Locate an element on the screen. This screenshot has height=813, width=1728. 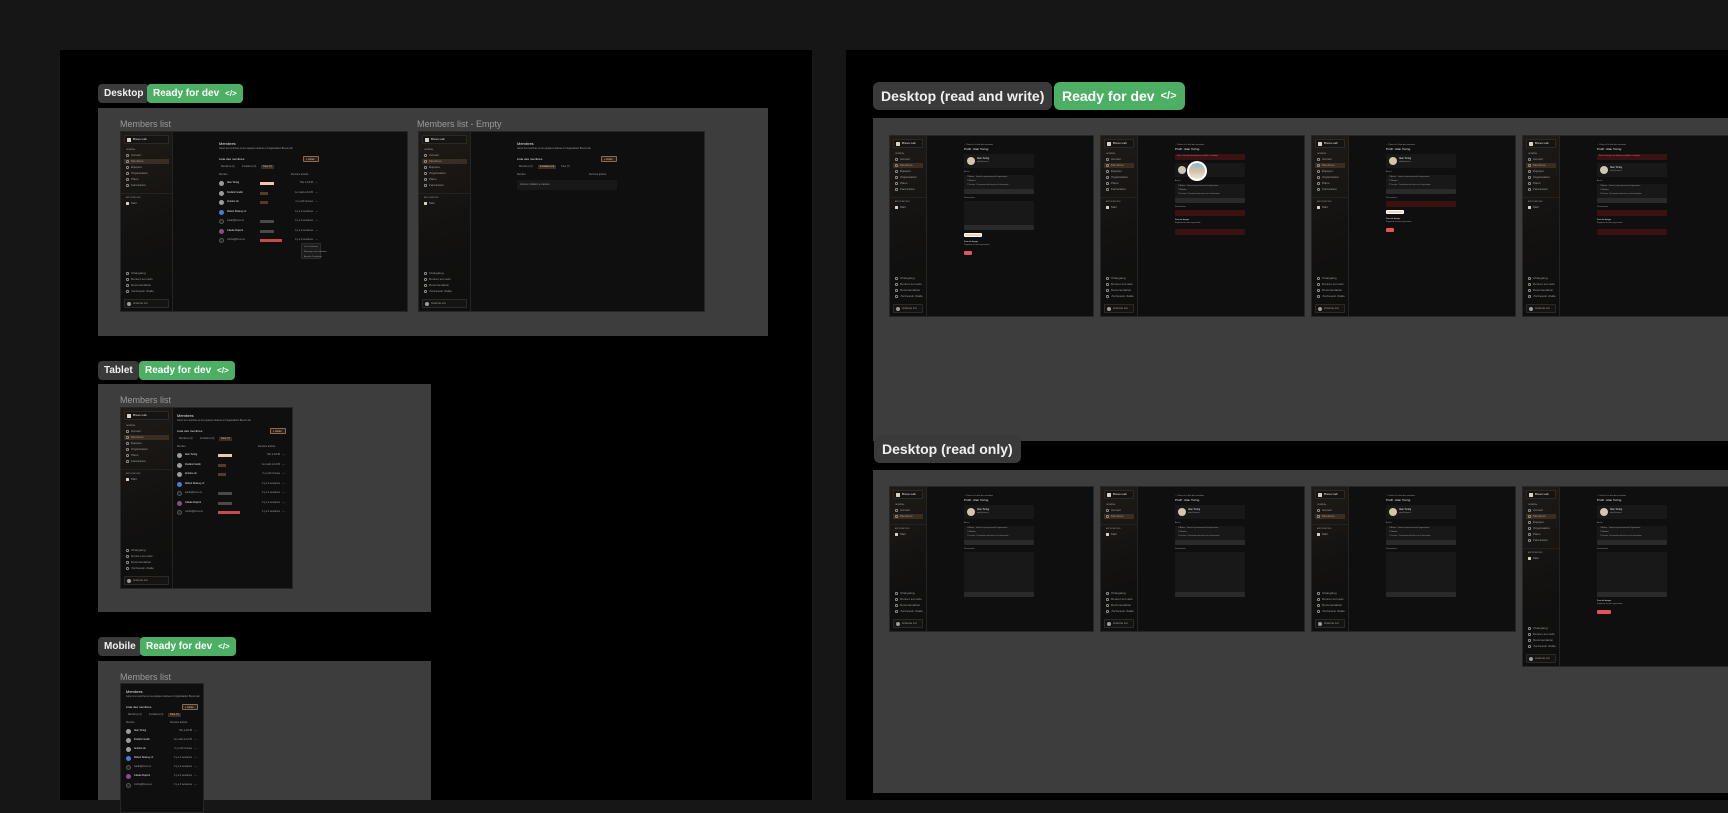
tab: Membres (4) is located at coordinates (186, 439).